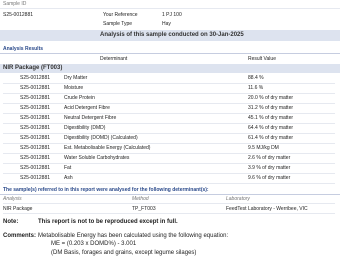 The image size is (340, 257). Describe the element at coordinates (114, 59) in the screenshot. I see `header-determinant: Determinant` at that location.